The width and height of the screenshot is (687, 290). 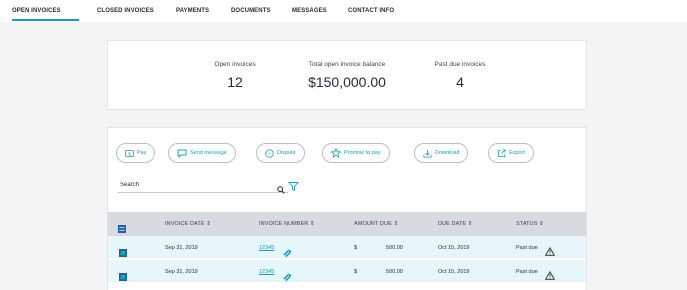 I want to click on row-checkbox, so click(x=123, y=277).